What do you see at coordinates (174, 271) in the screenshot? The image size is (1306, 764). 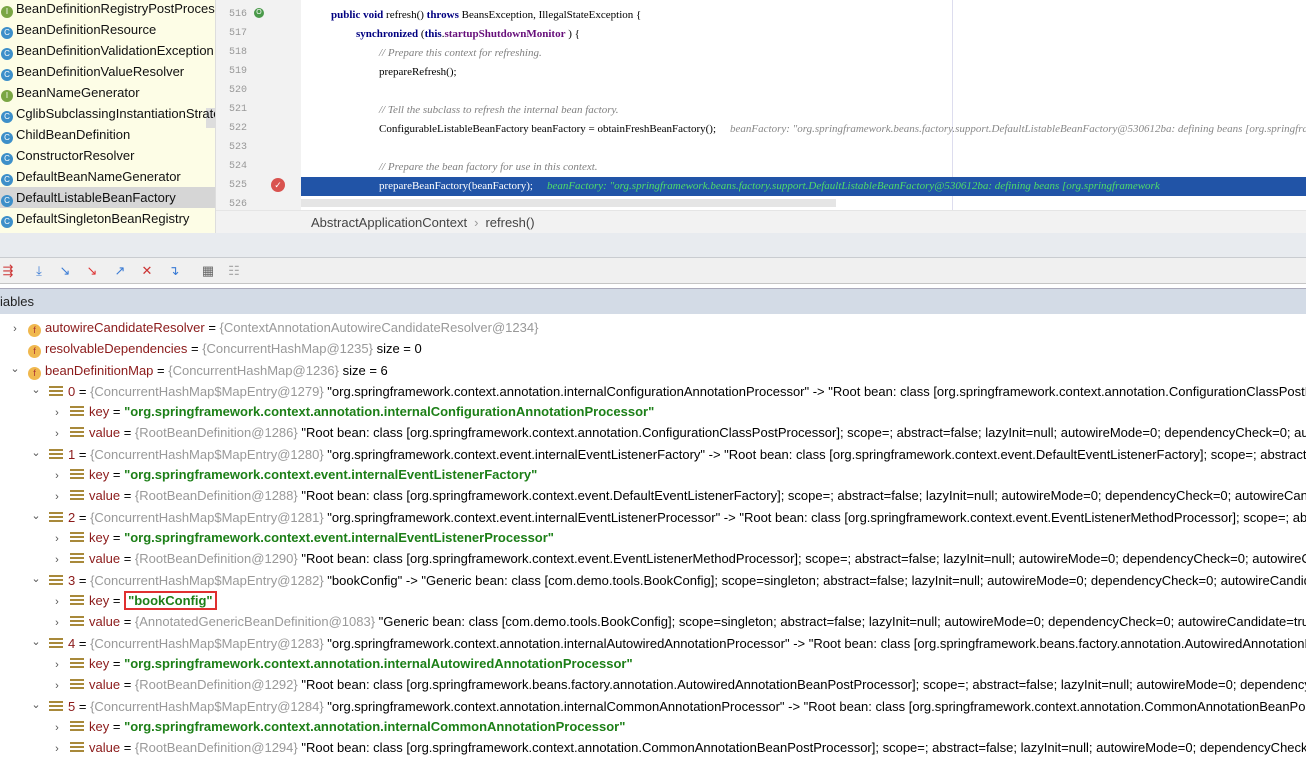 I see `run-to-cursor-icon: ↴` at bounding box center [174, 271].